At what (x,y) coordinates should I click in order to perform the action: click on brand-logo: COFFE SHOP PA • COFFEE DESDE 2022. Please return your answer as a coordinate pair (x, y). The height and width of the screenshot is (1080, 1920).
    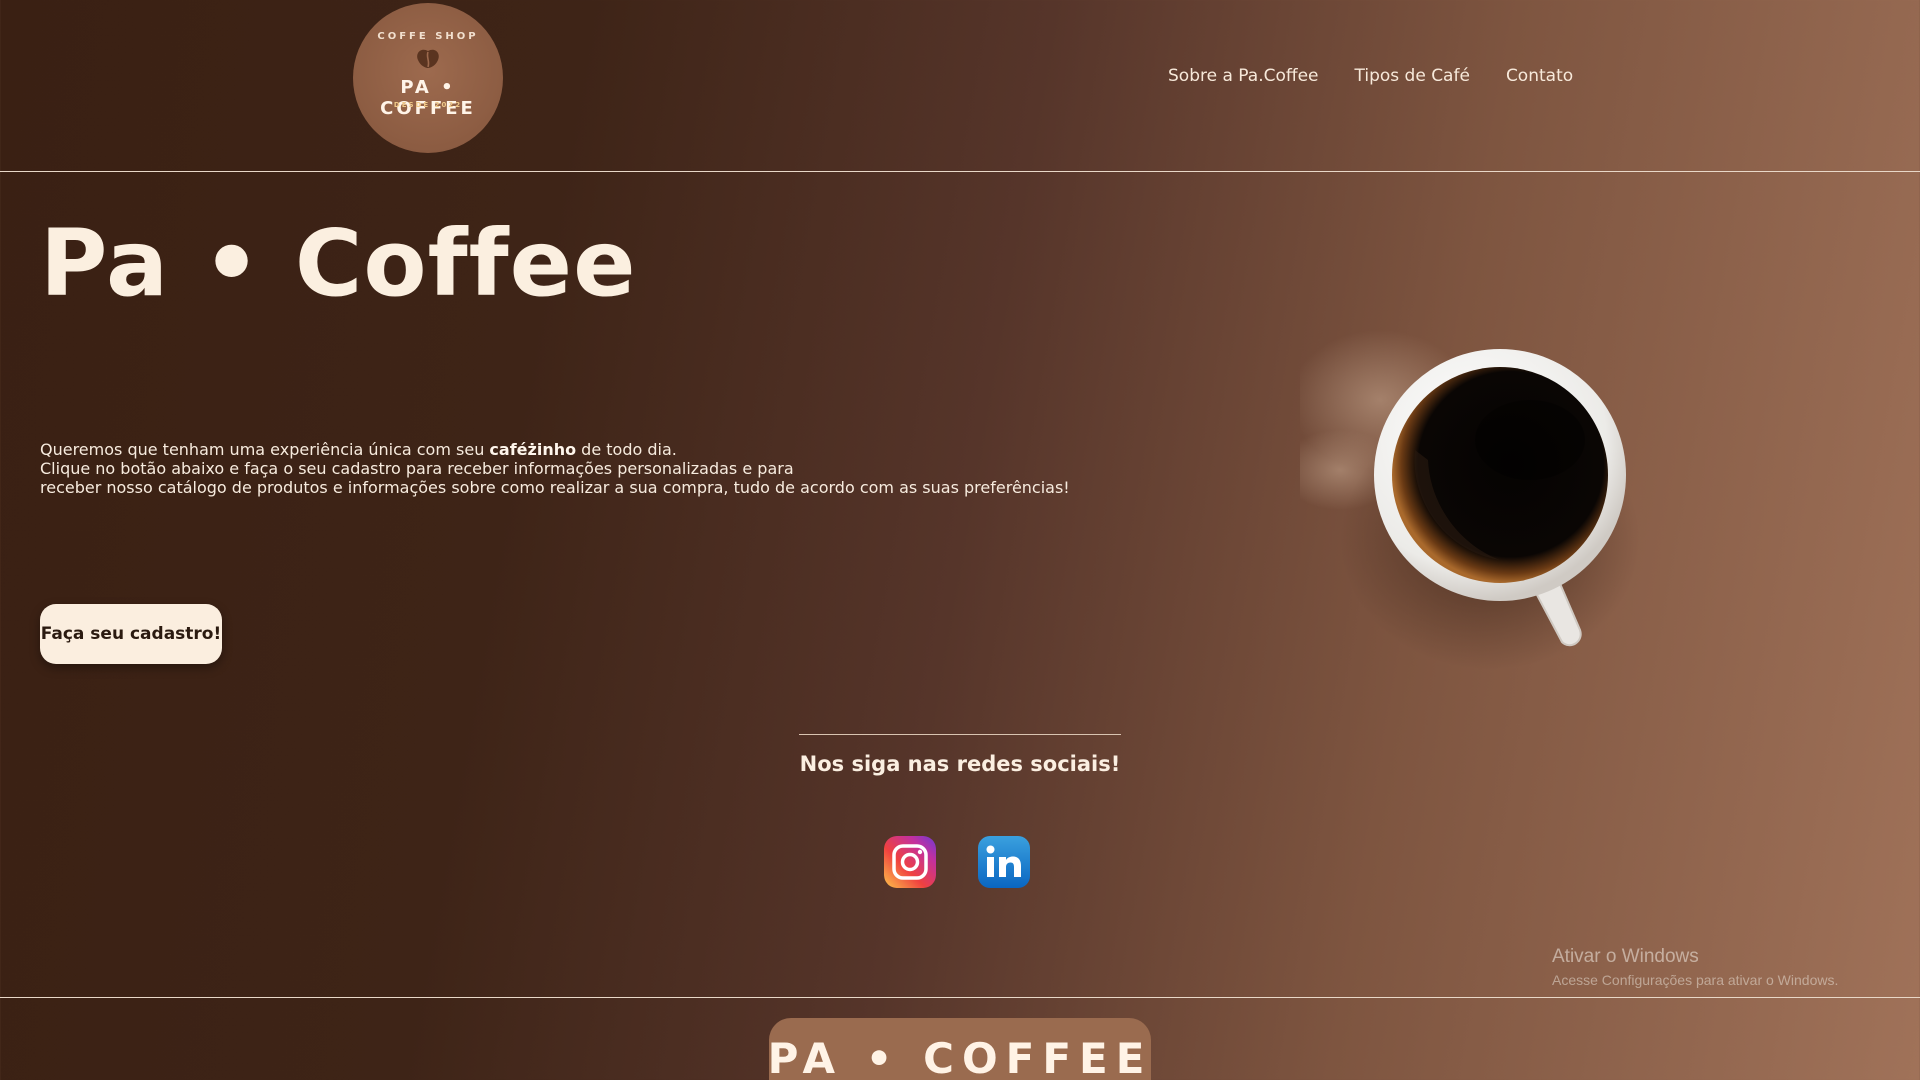
    Looking at the image, I should click on (428, 78).